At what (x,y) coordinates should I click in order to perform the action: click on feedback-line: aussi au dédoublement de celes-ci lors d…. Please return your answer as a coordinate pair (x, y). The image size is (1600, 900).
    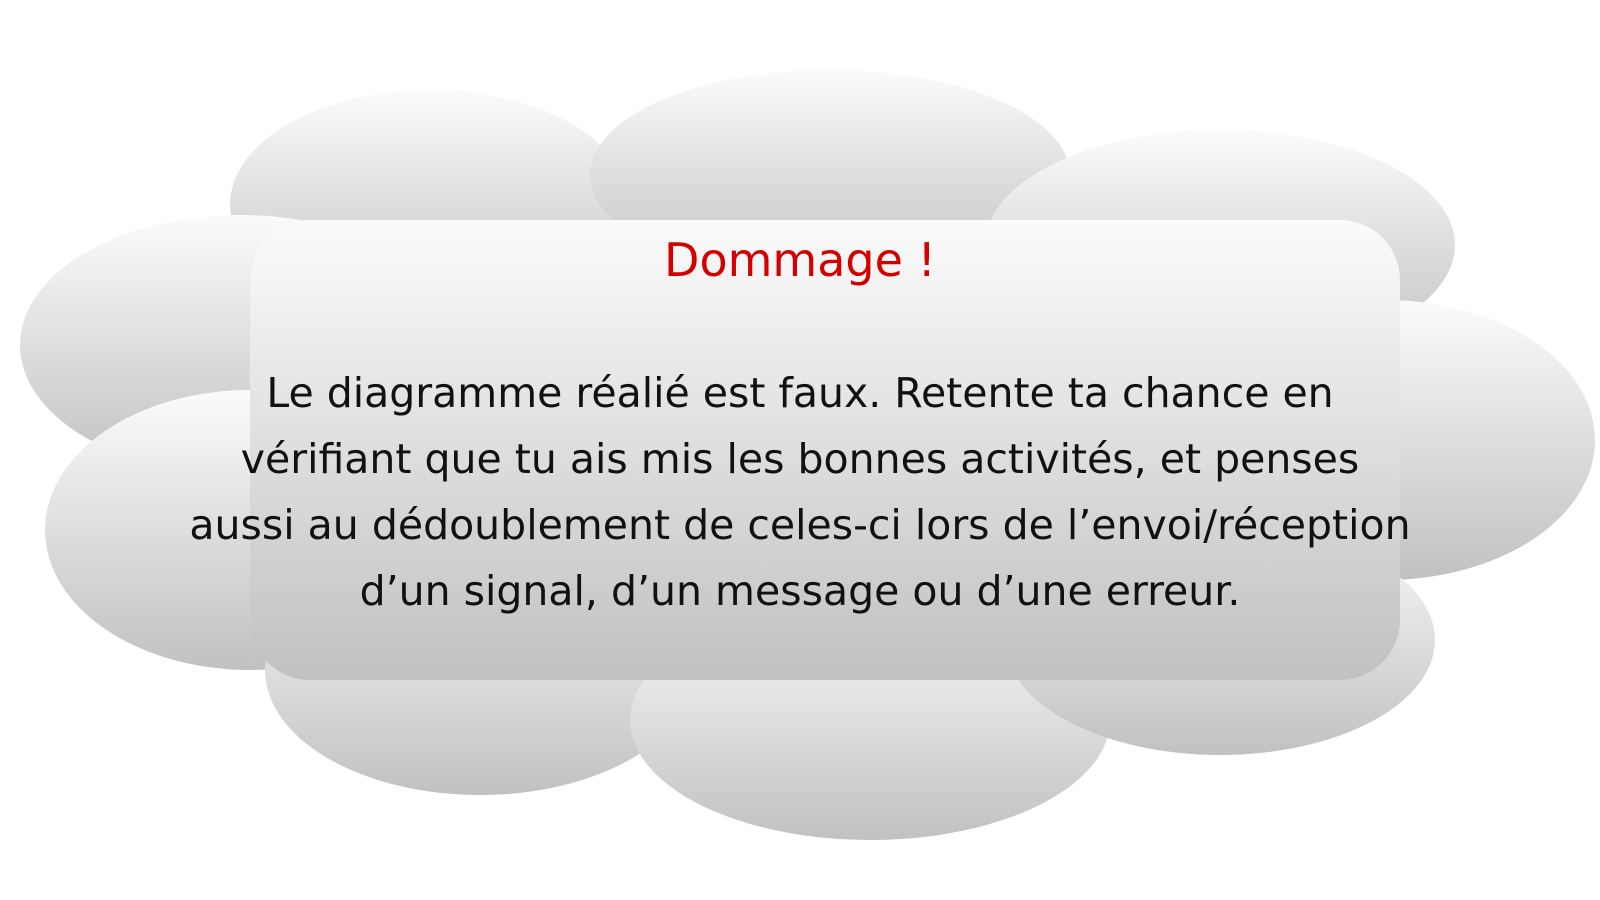
    Looking at the image, I should click on (800, 525).